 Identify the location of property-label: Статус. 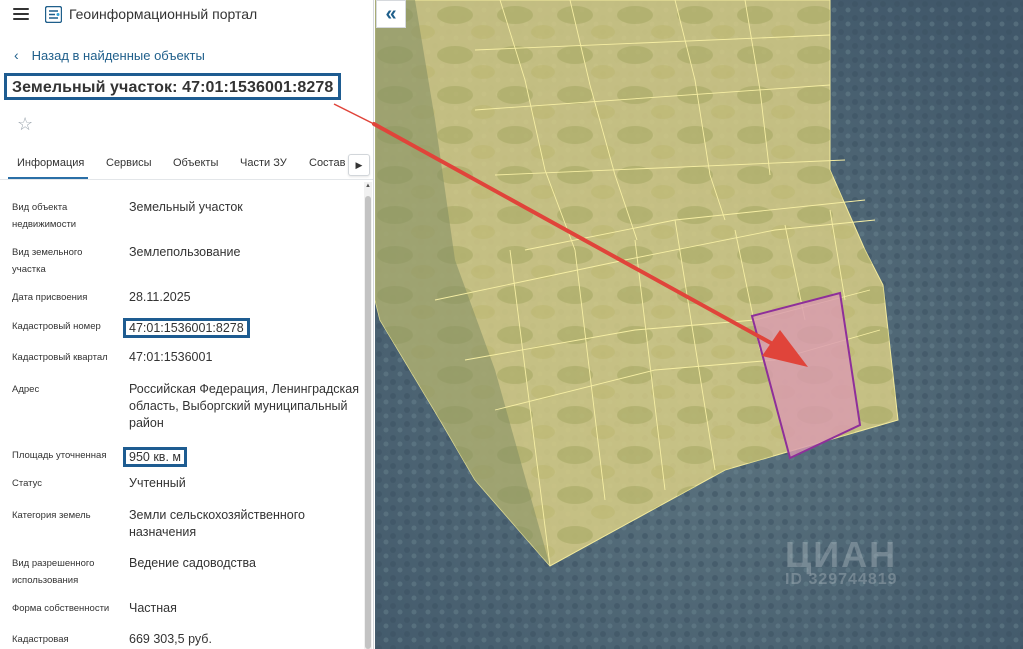
(27, 483).